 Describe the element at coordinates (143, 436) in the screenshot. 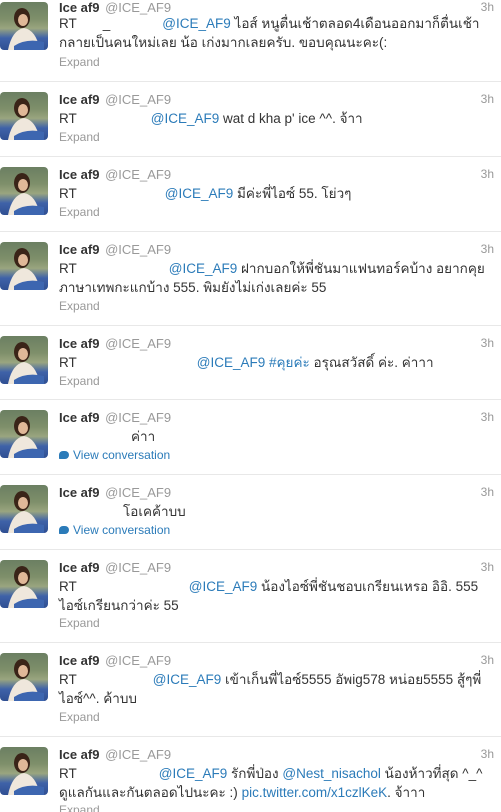

I see `tweet-text: ค่าา` at that location.